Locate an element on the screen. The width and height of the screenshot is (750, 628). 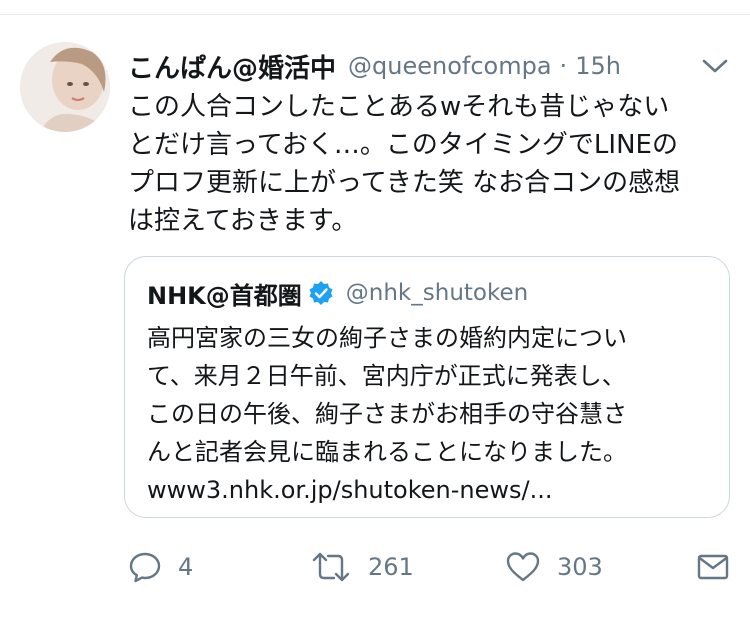
reply-button: 4 is located at coordinates (160, 567).